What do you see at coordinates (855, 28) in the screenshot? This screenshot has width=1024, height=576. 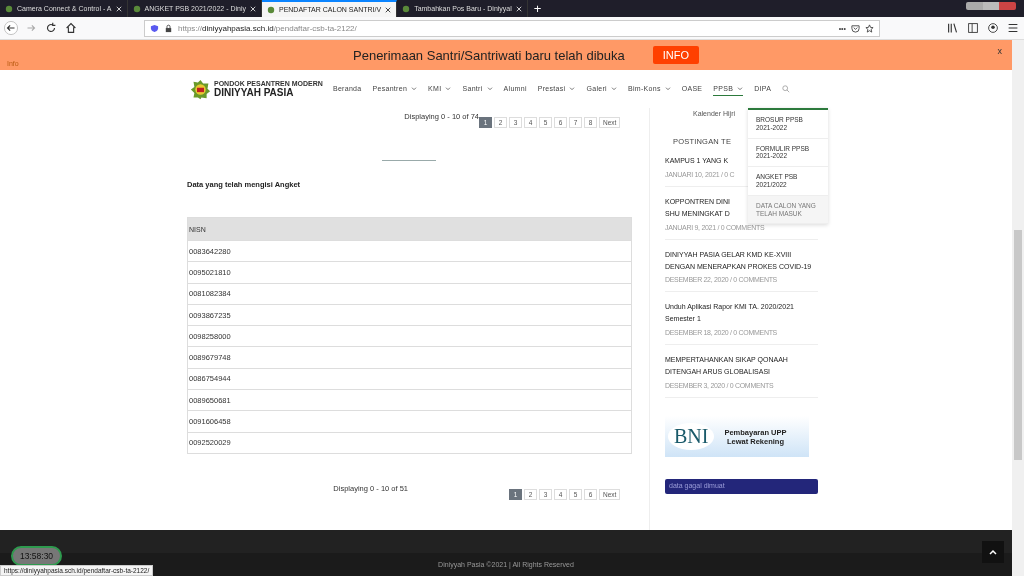 I see `pocket-icon` at bounding box center [855, 28].